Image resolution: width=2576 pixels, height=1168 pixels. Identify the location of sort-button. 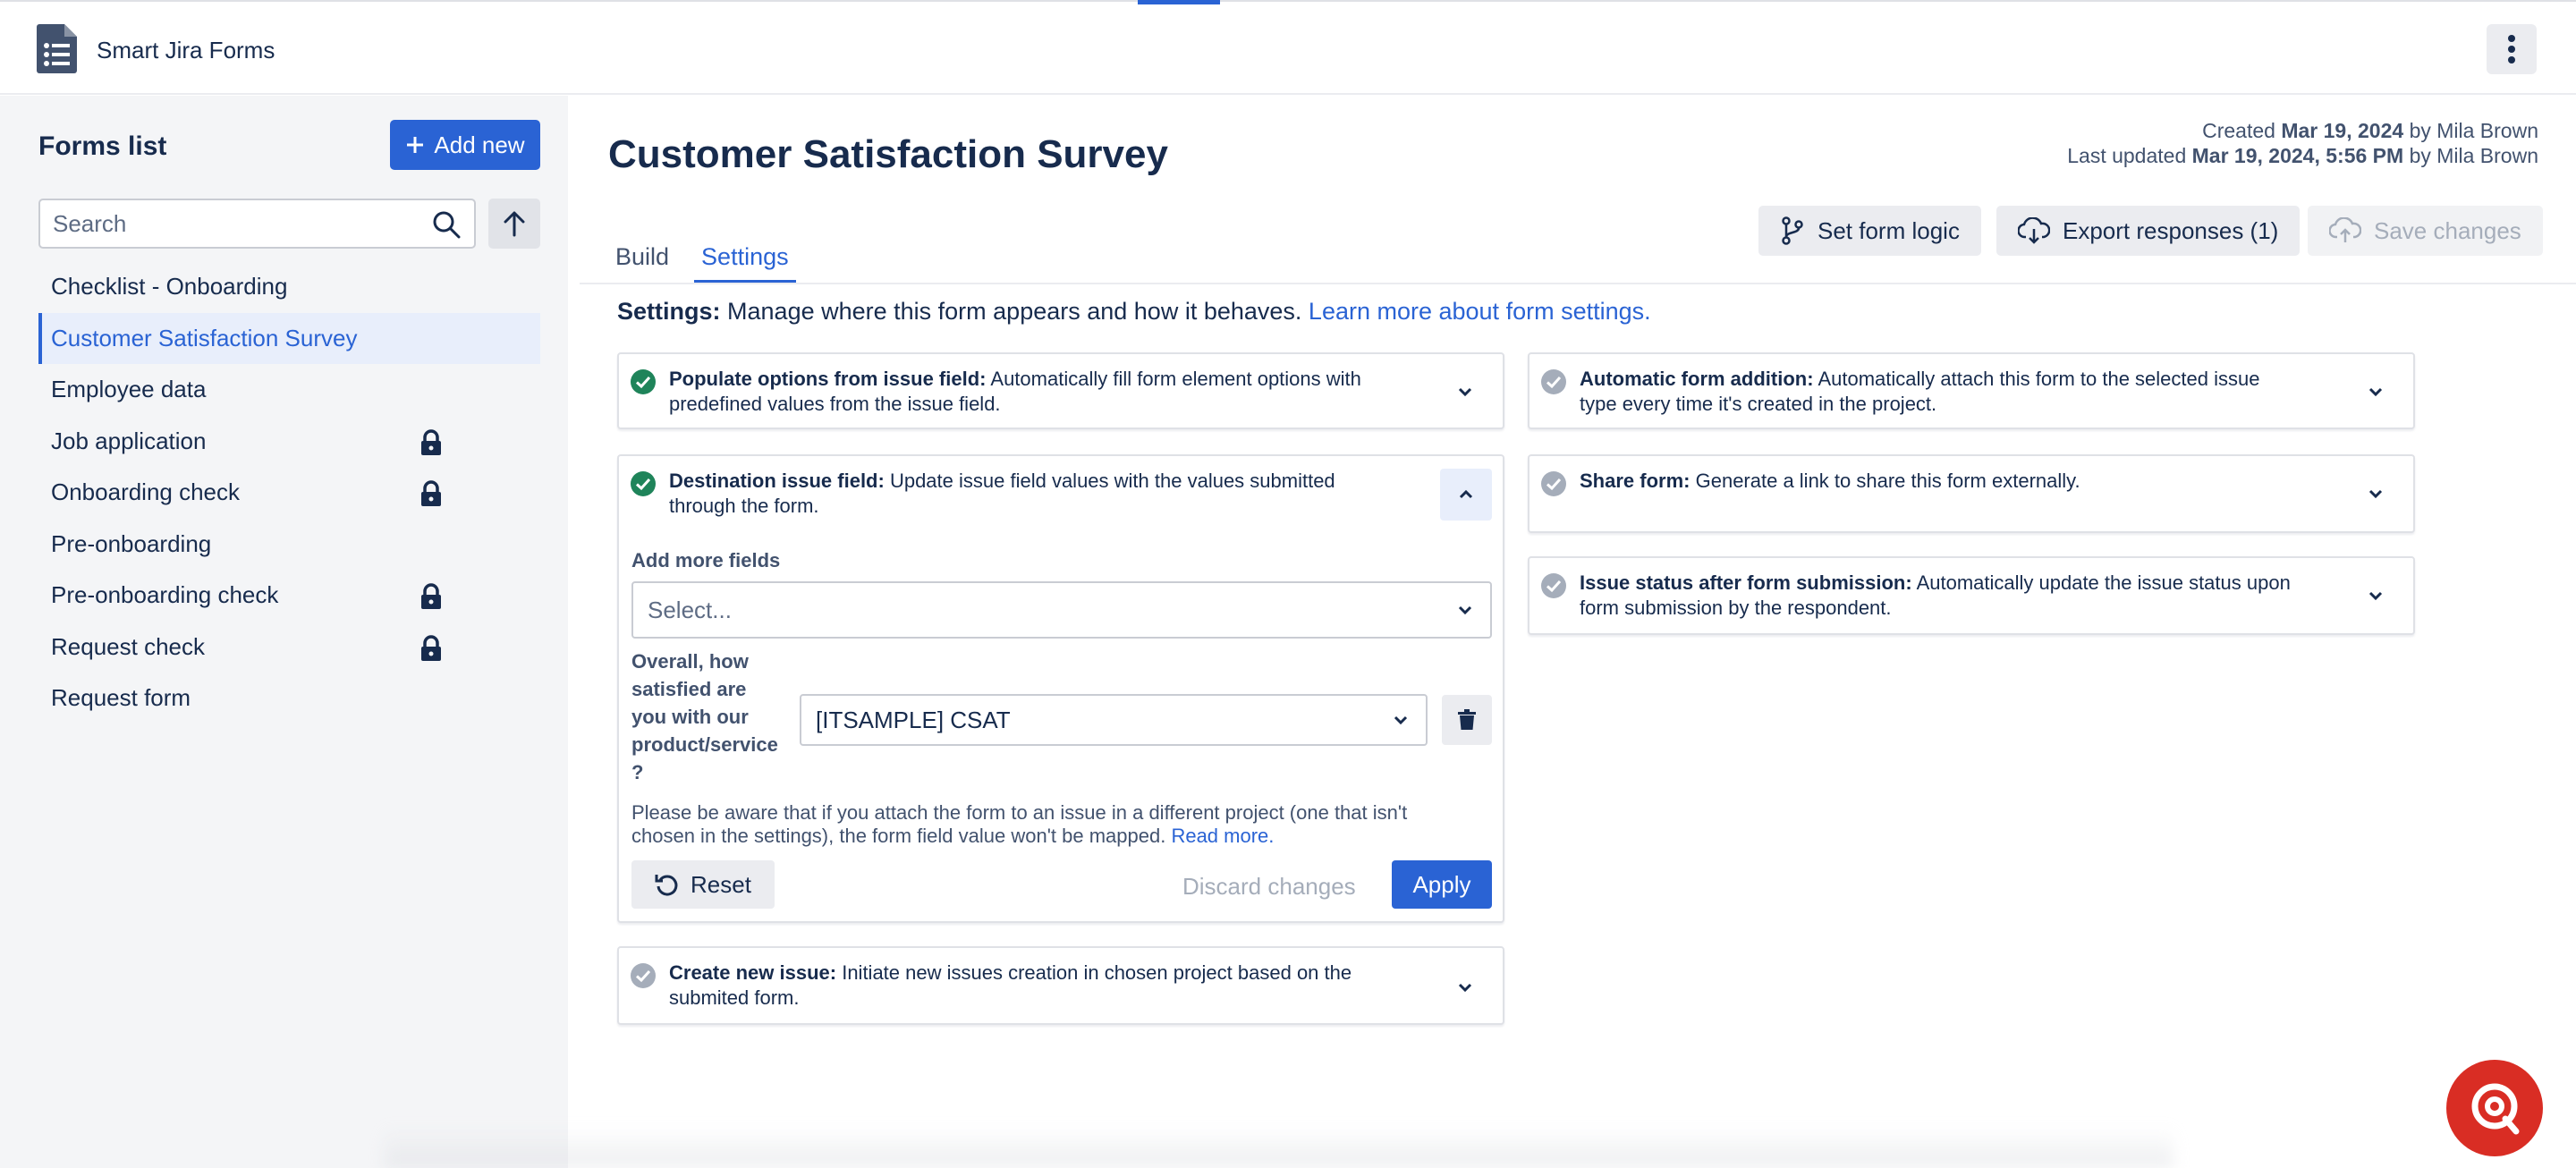
(514, 224).